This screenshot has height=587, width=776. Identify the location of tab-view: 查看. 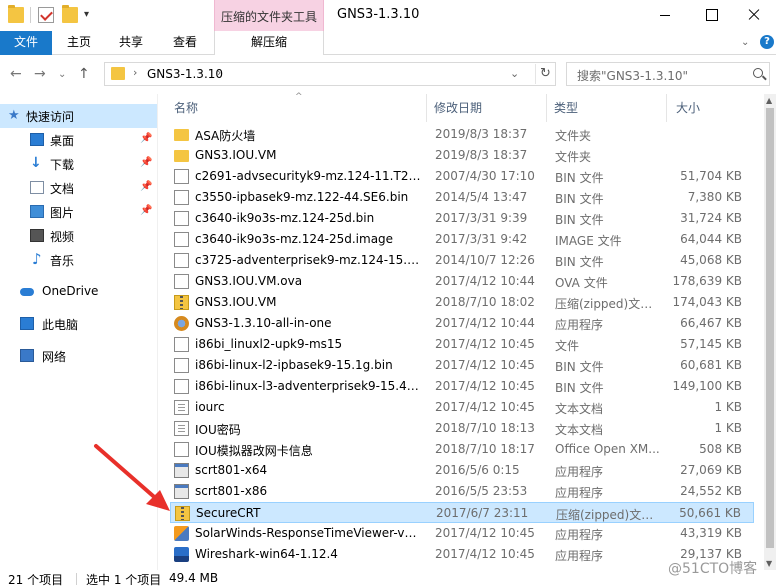
(185, 43).